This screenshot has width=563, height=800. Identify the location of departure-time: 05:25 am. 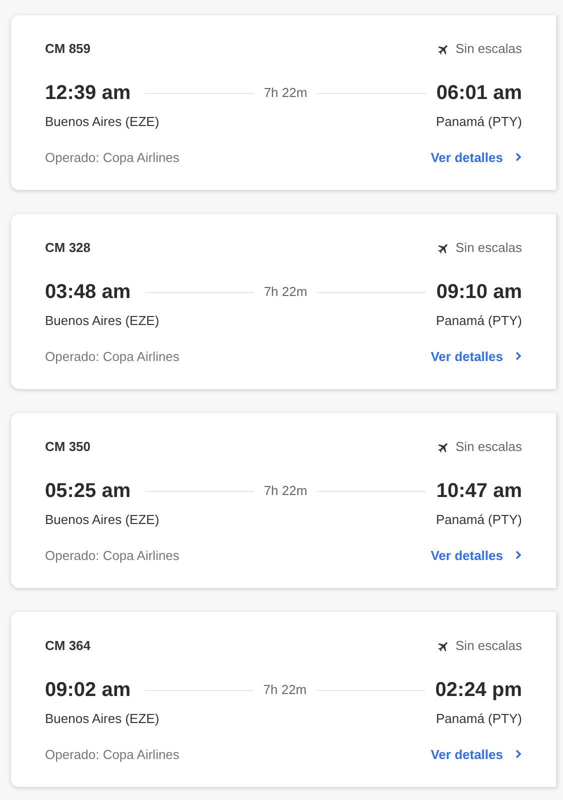
(88, 491).